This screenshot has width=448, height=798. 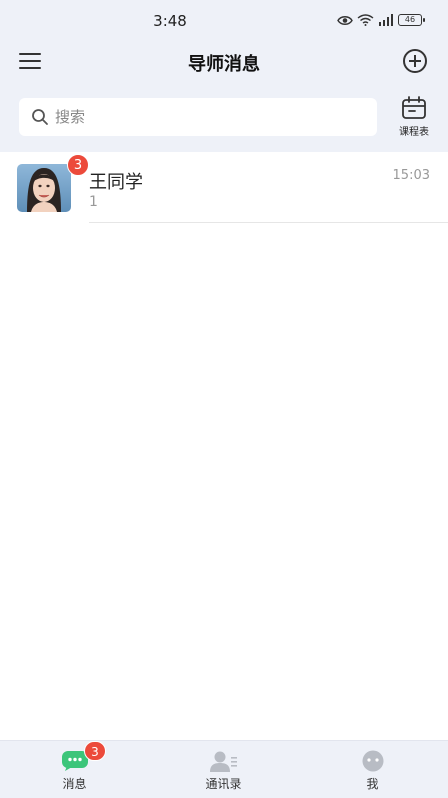 I want to click on search-input, so click(x=195, y=117).